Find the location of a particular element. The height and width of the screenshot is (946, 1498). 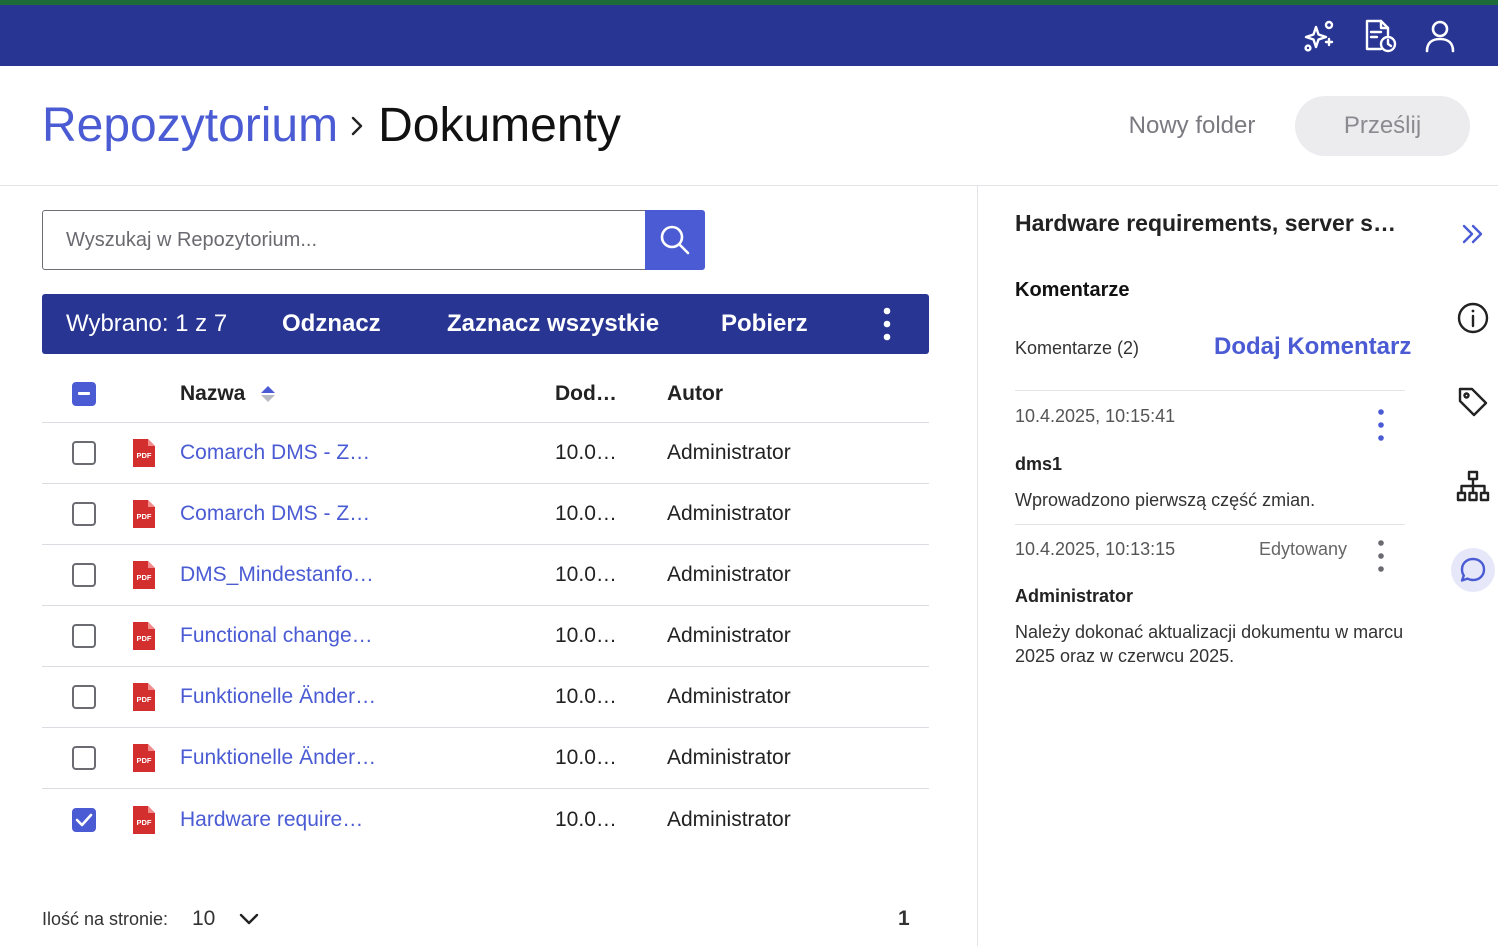

deselect-button: Odznacz is located at coordinates (331, 324).